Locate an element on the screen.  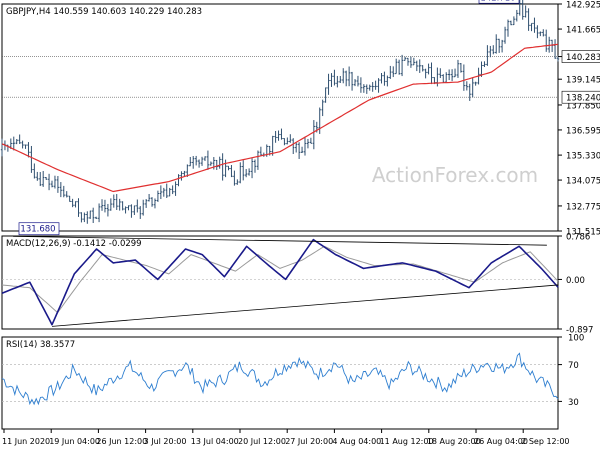
x-tick-label: 2 Sep 12:00 is located at coordinates (545, 441).